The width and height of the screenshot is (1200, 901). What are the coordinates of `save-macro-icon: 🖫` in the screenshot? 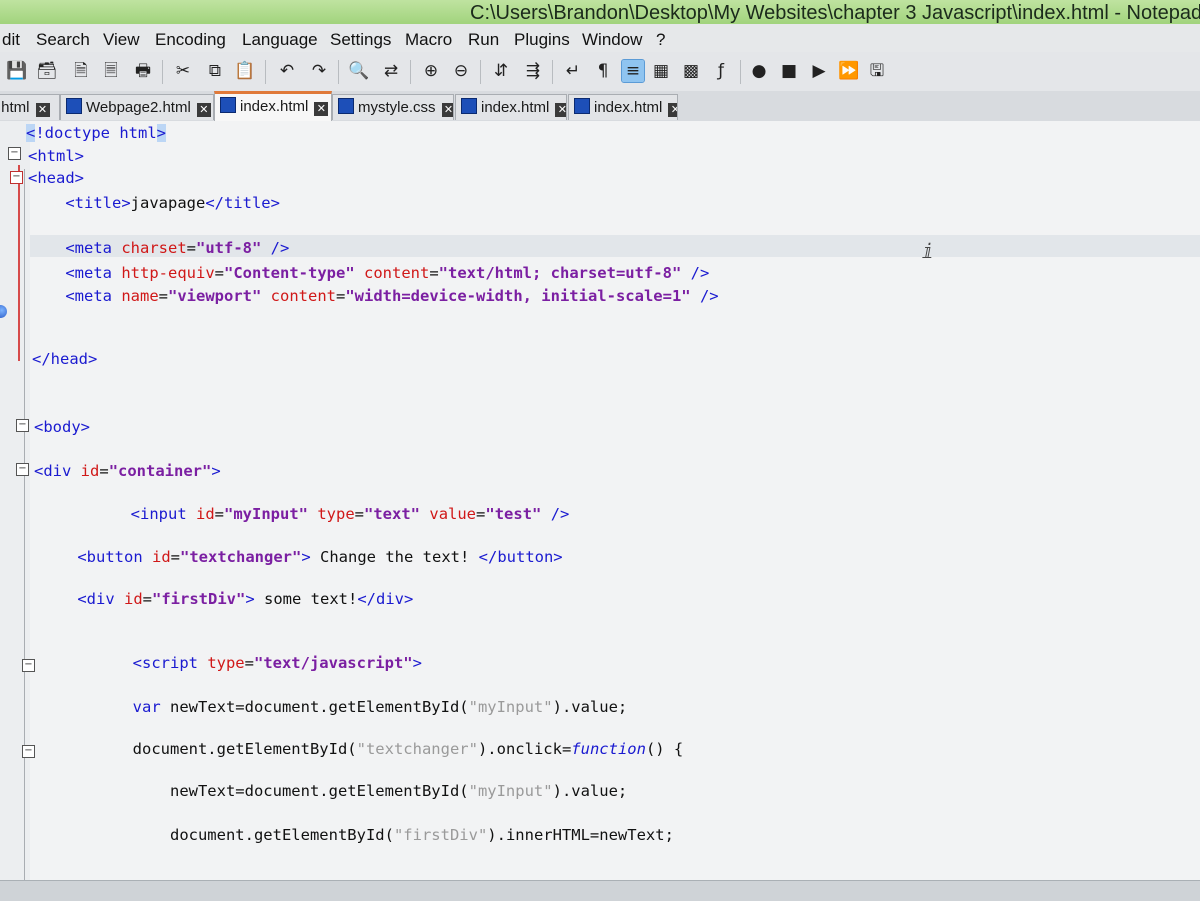 It's located at (877, 71).